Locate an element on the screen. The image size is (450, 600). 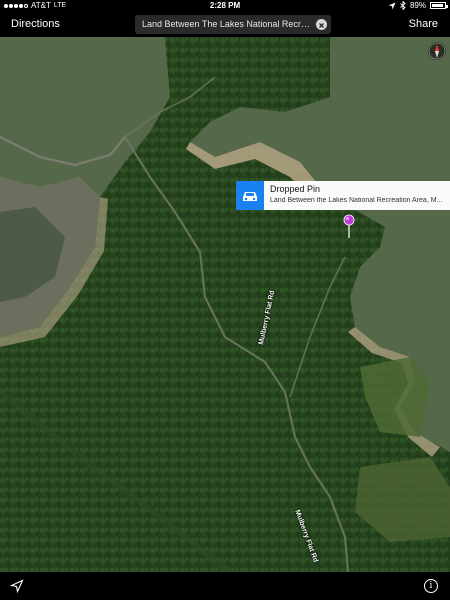
location-services-icon is located at coordinates (392, 5).